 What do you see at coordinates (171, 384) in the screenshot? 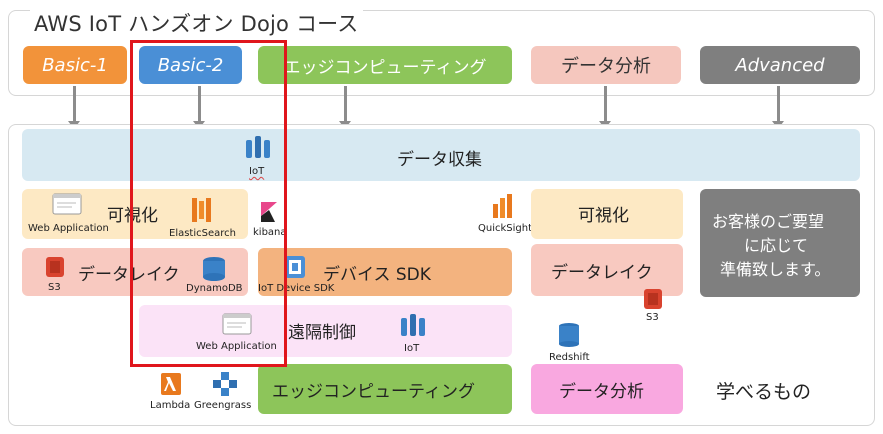
I see `lambda-icon` at bounding box center [171, 384].